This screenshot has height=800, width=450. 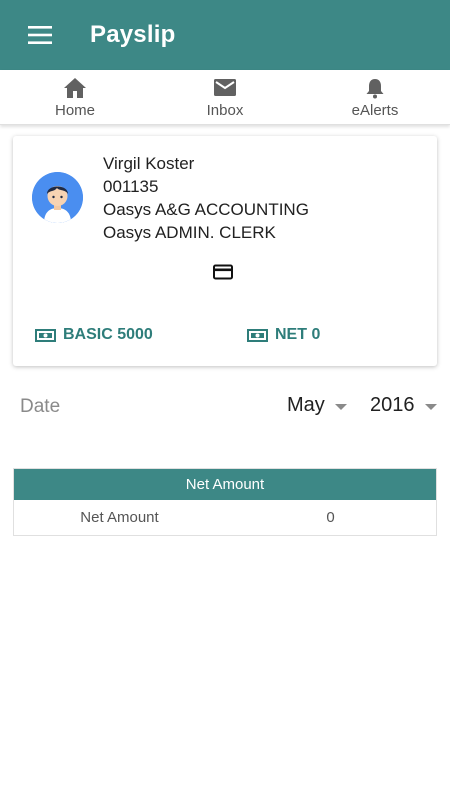 I want to click on date-label: Date, so click(x=40, y=406).